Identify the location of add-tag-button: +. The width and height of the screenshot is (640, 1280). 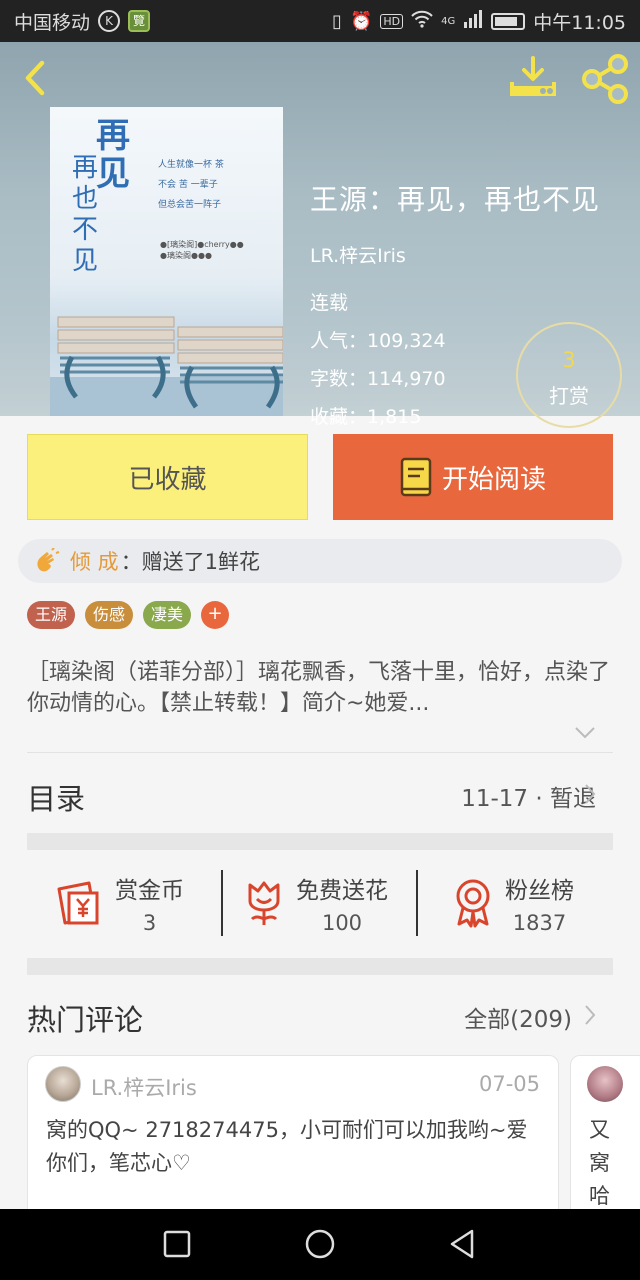
(215, 615).